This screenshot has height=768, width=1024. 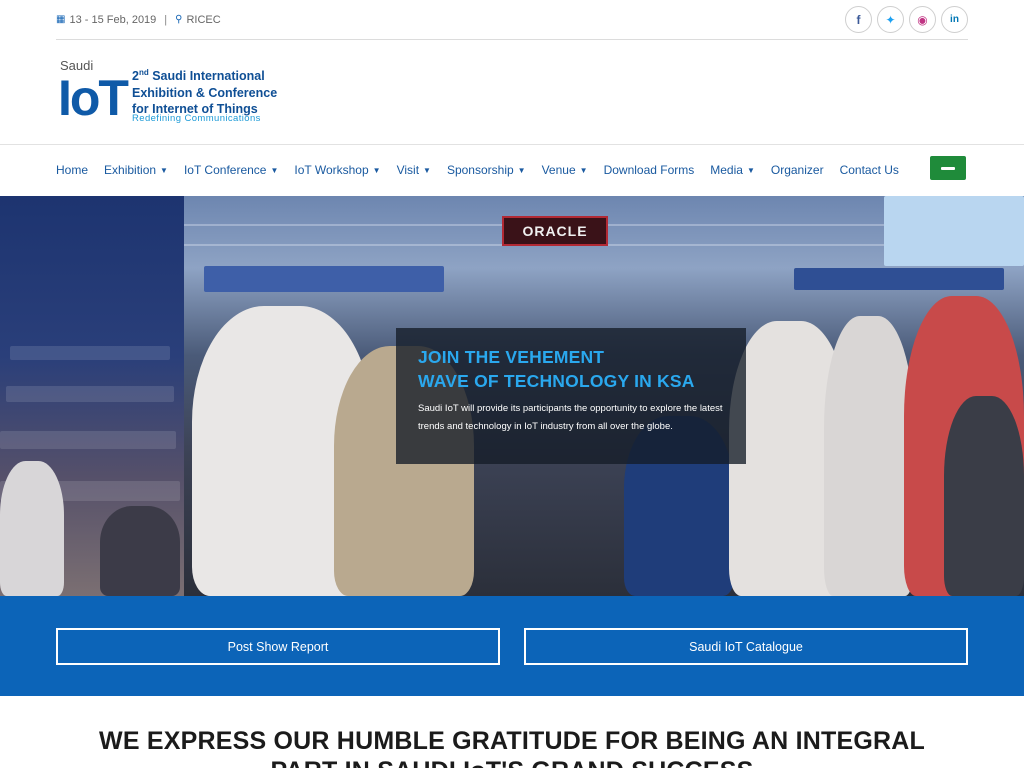 What do you see at coordinates (143, 72) in the screenshot?
I see `logo-edition-suffix: nd` at bounding box center [143, 72].